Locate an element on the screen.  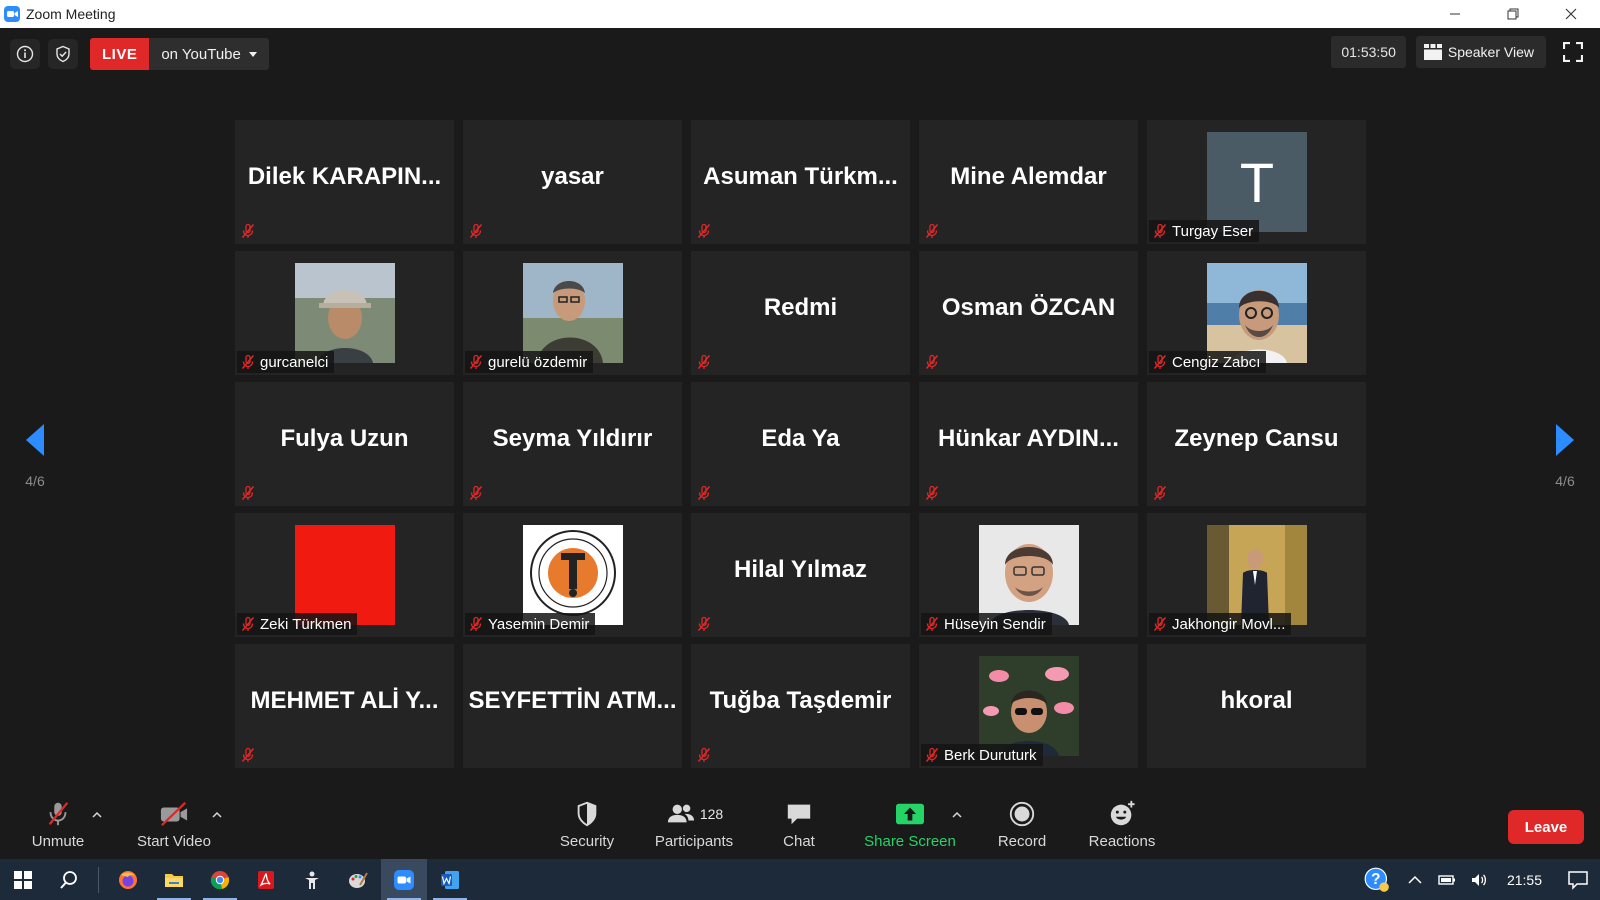
minimize-button is located at coordinates (1455, 14).